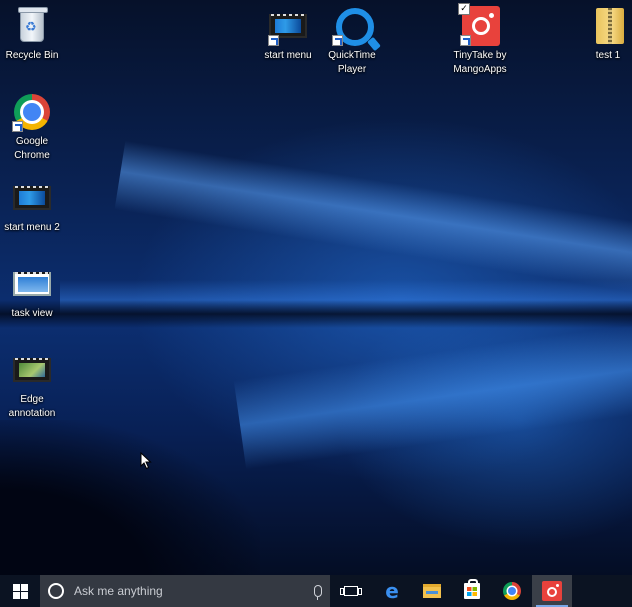 The image size is (632, 607). Describe the element at coordinates (288, 55) in the screenshot. I see `desktop-icon-label: start menu` at that location.